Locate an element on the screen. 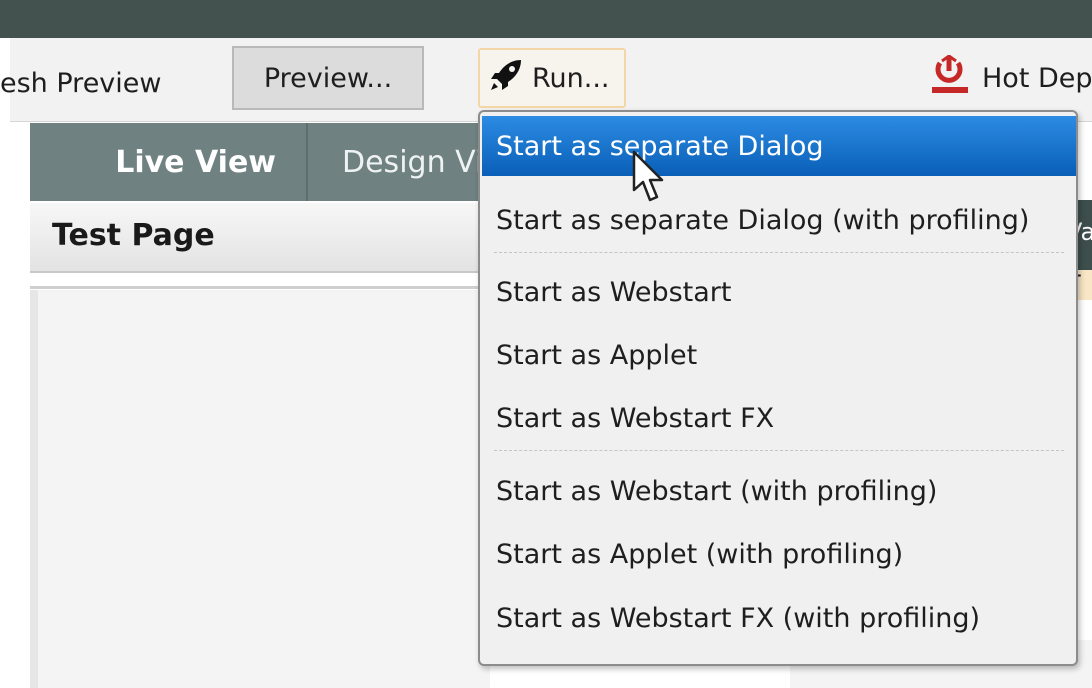 Image resolution: width=1092 pixels, height=688 pixels. menu-item-start-separate-dialog: Start as separate Dialog is located at coordinates (779, 146).